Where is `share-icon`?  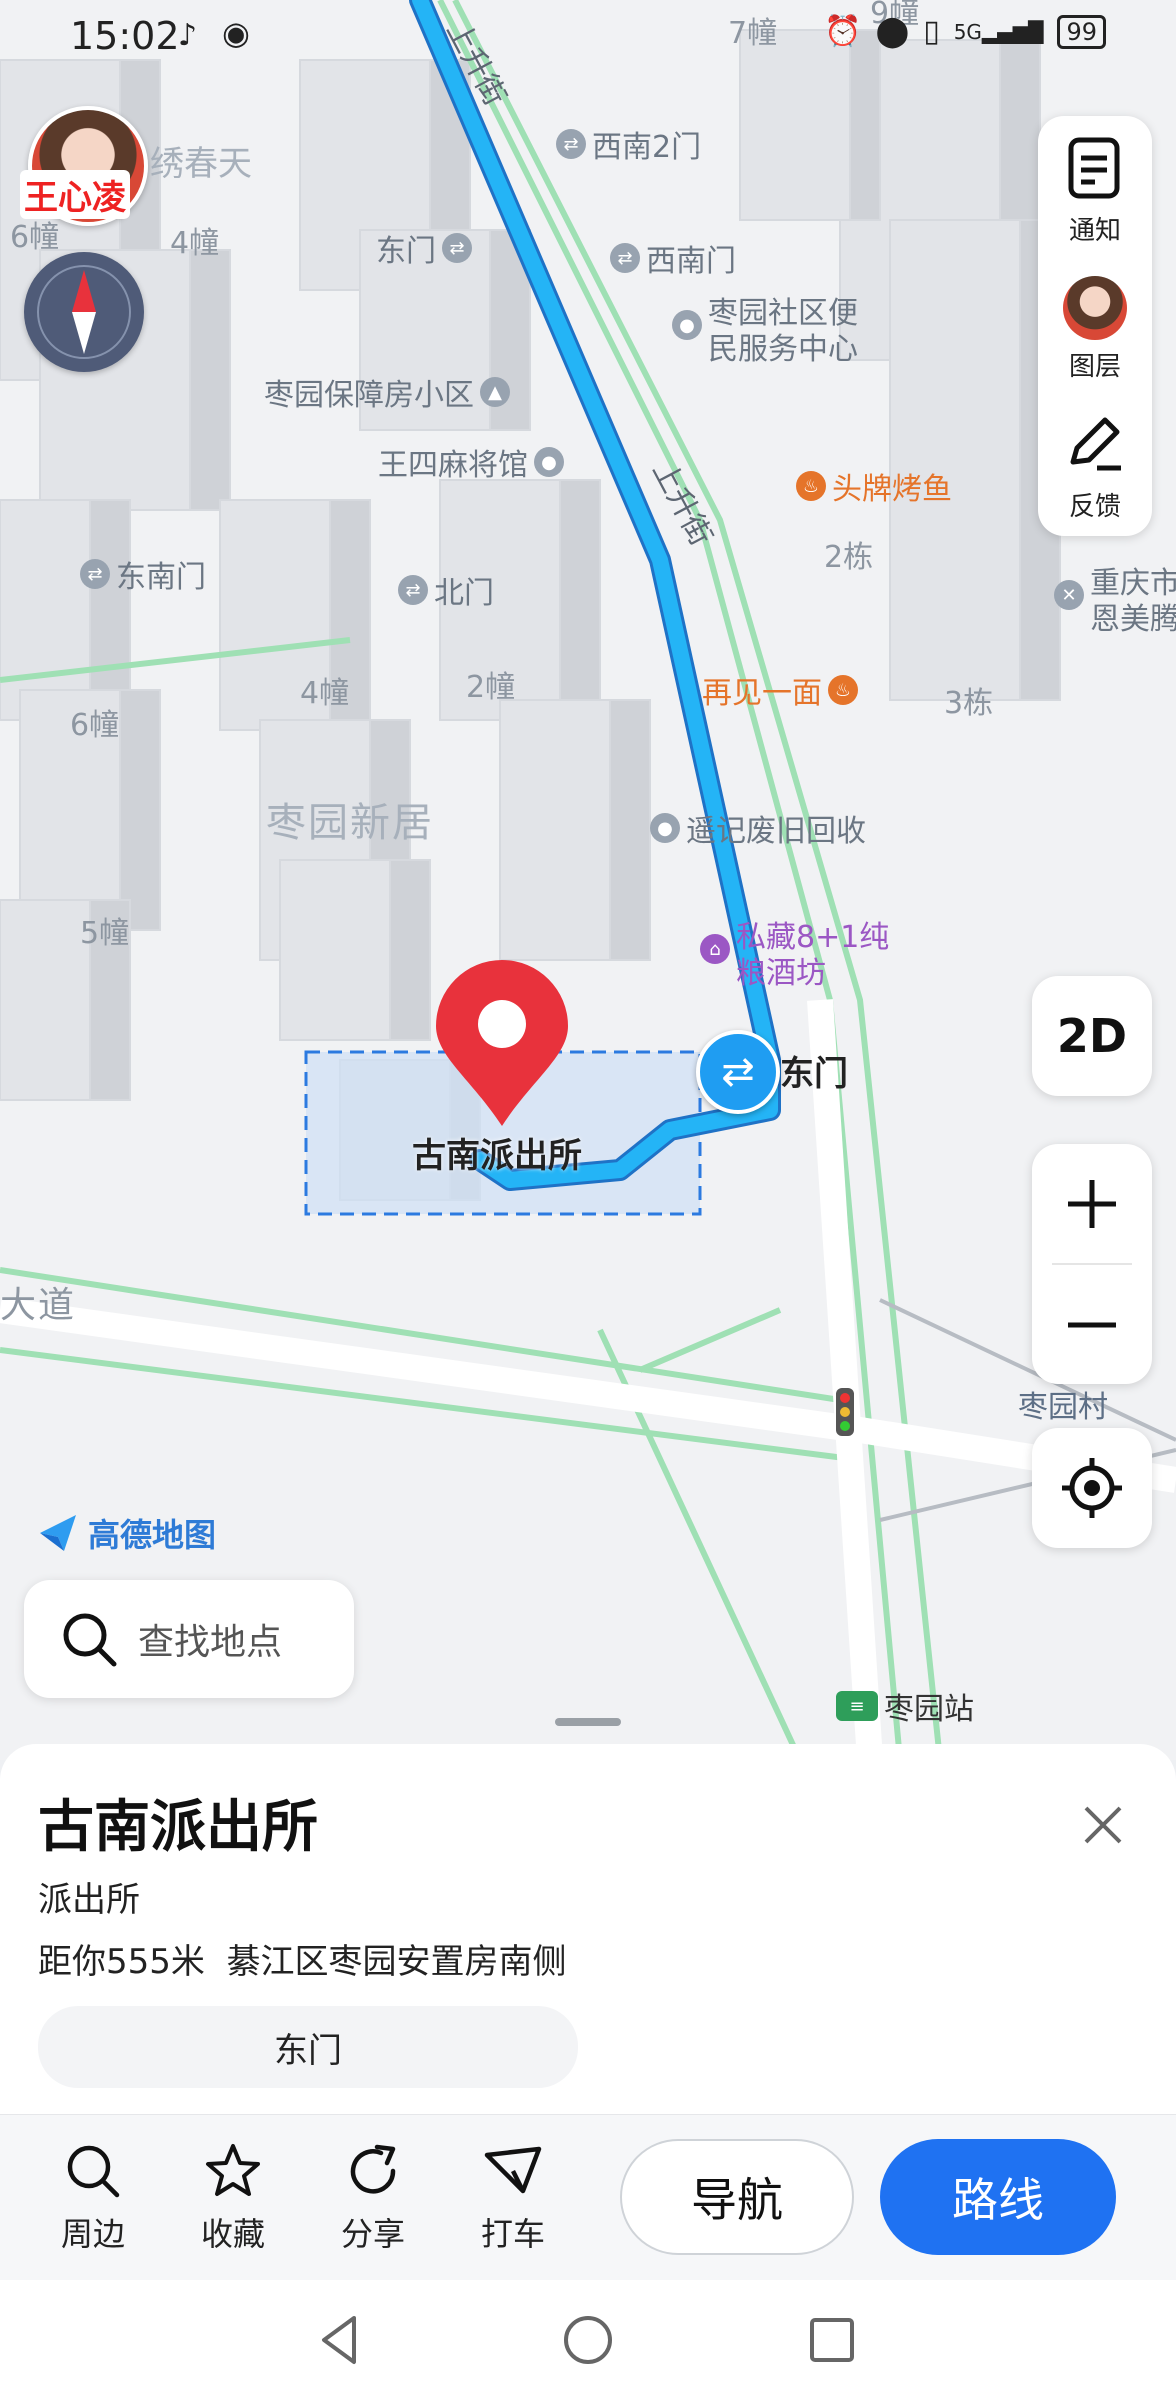 share-icon is located at coordinates (373, 2169).